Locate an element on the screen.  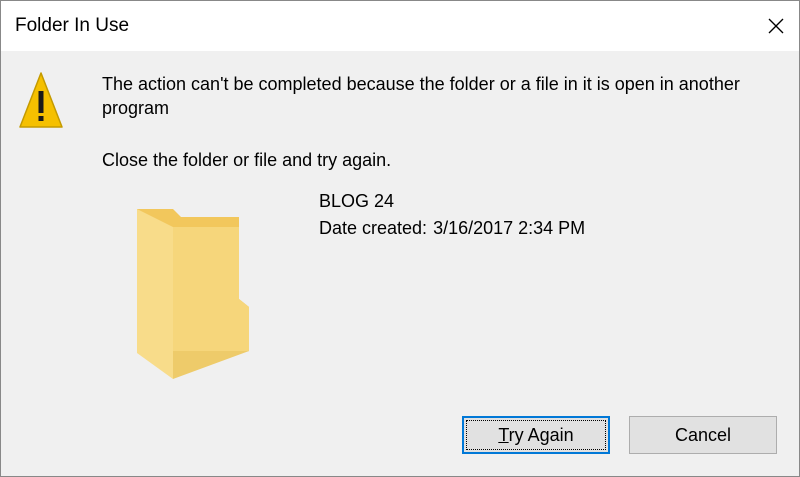
cancel-button: Cancel is located at coordinates (703, 435).